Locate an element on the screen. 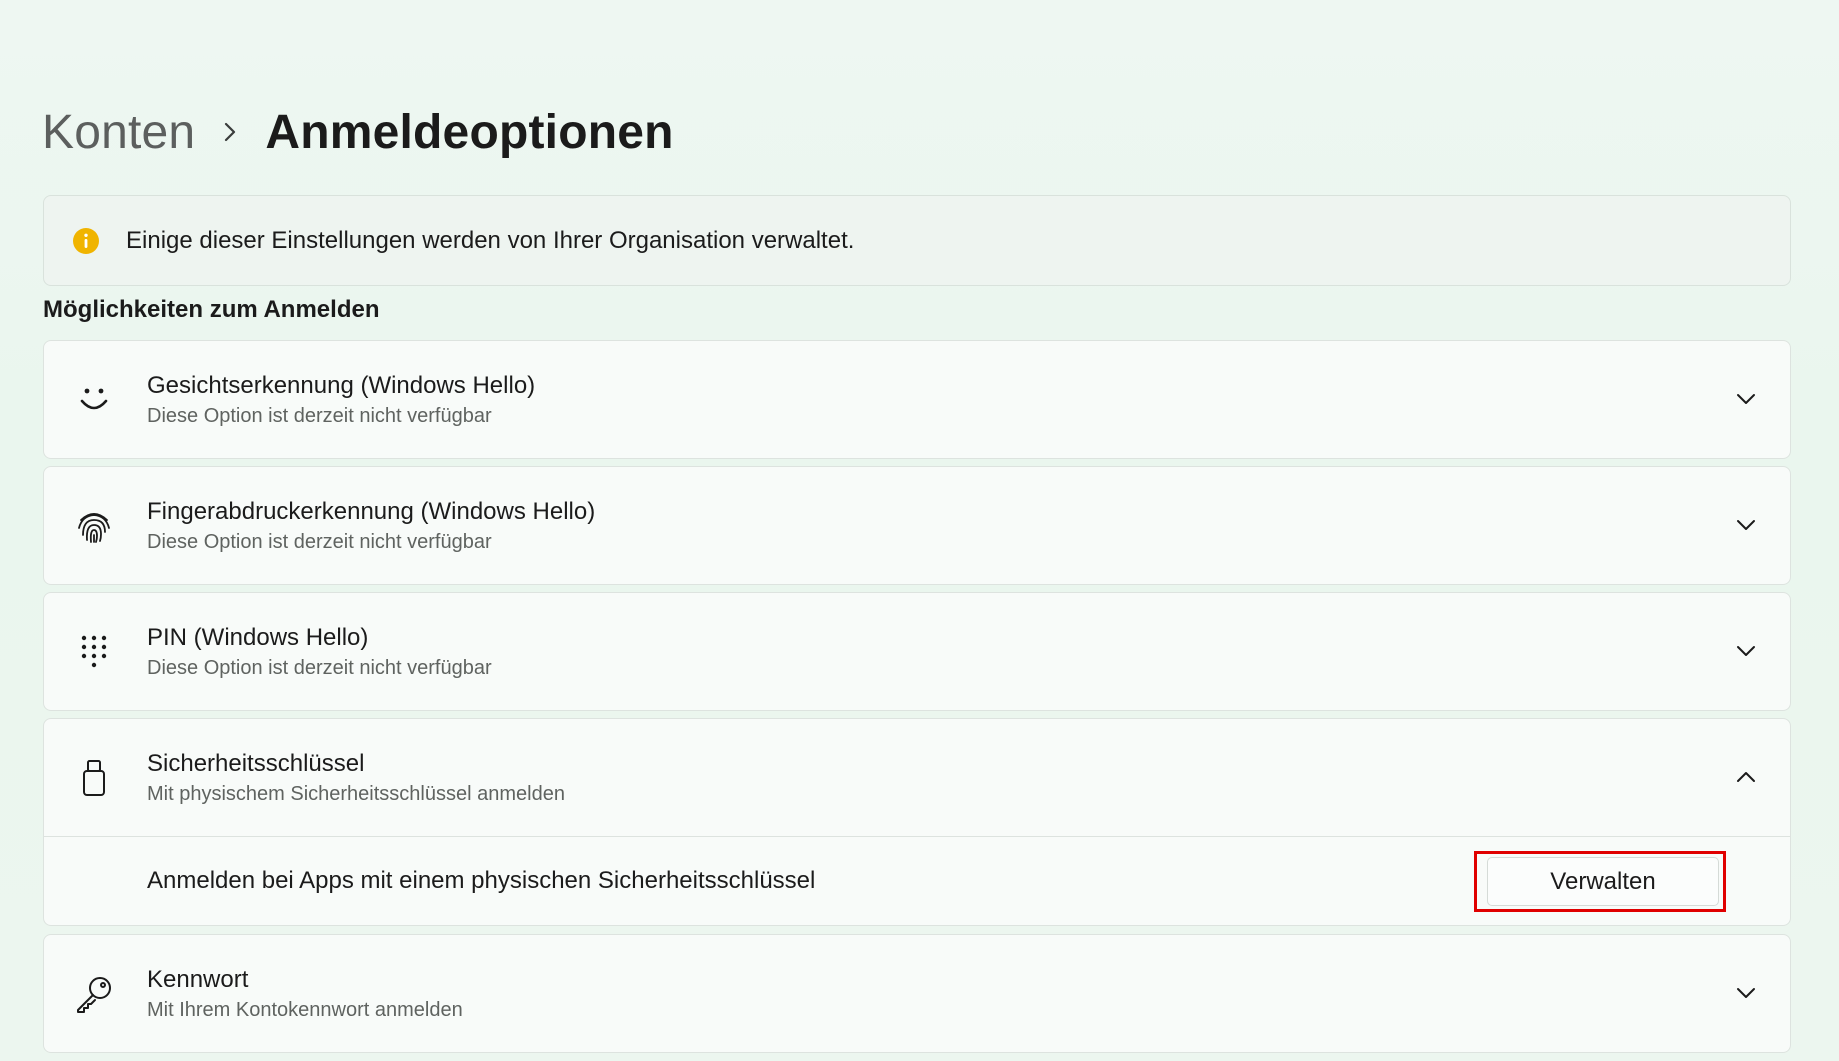 This screenshot has width=1839, height=1061. option-title: Sicherheitsschlüssel is located at coordinates (256, 763).